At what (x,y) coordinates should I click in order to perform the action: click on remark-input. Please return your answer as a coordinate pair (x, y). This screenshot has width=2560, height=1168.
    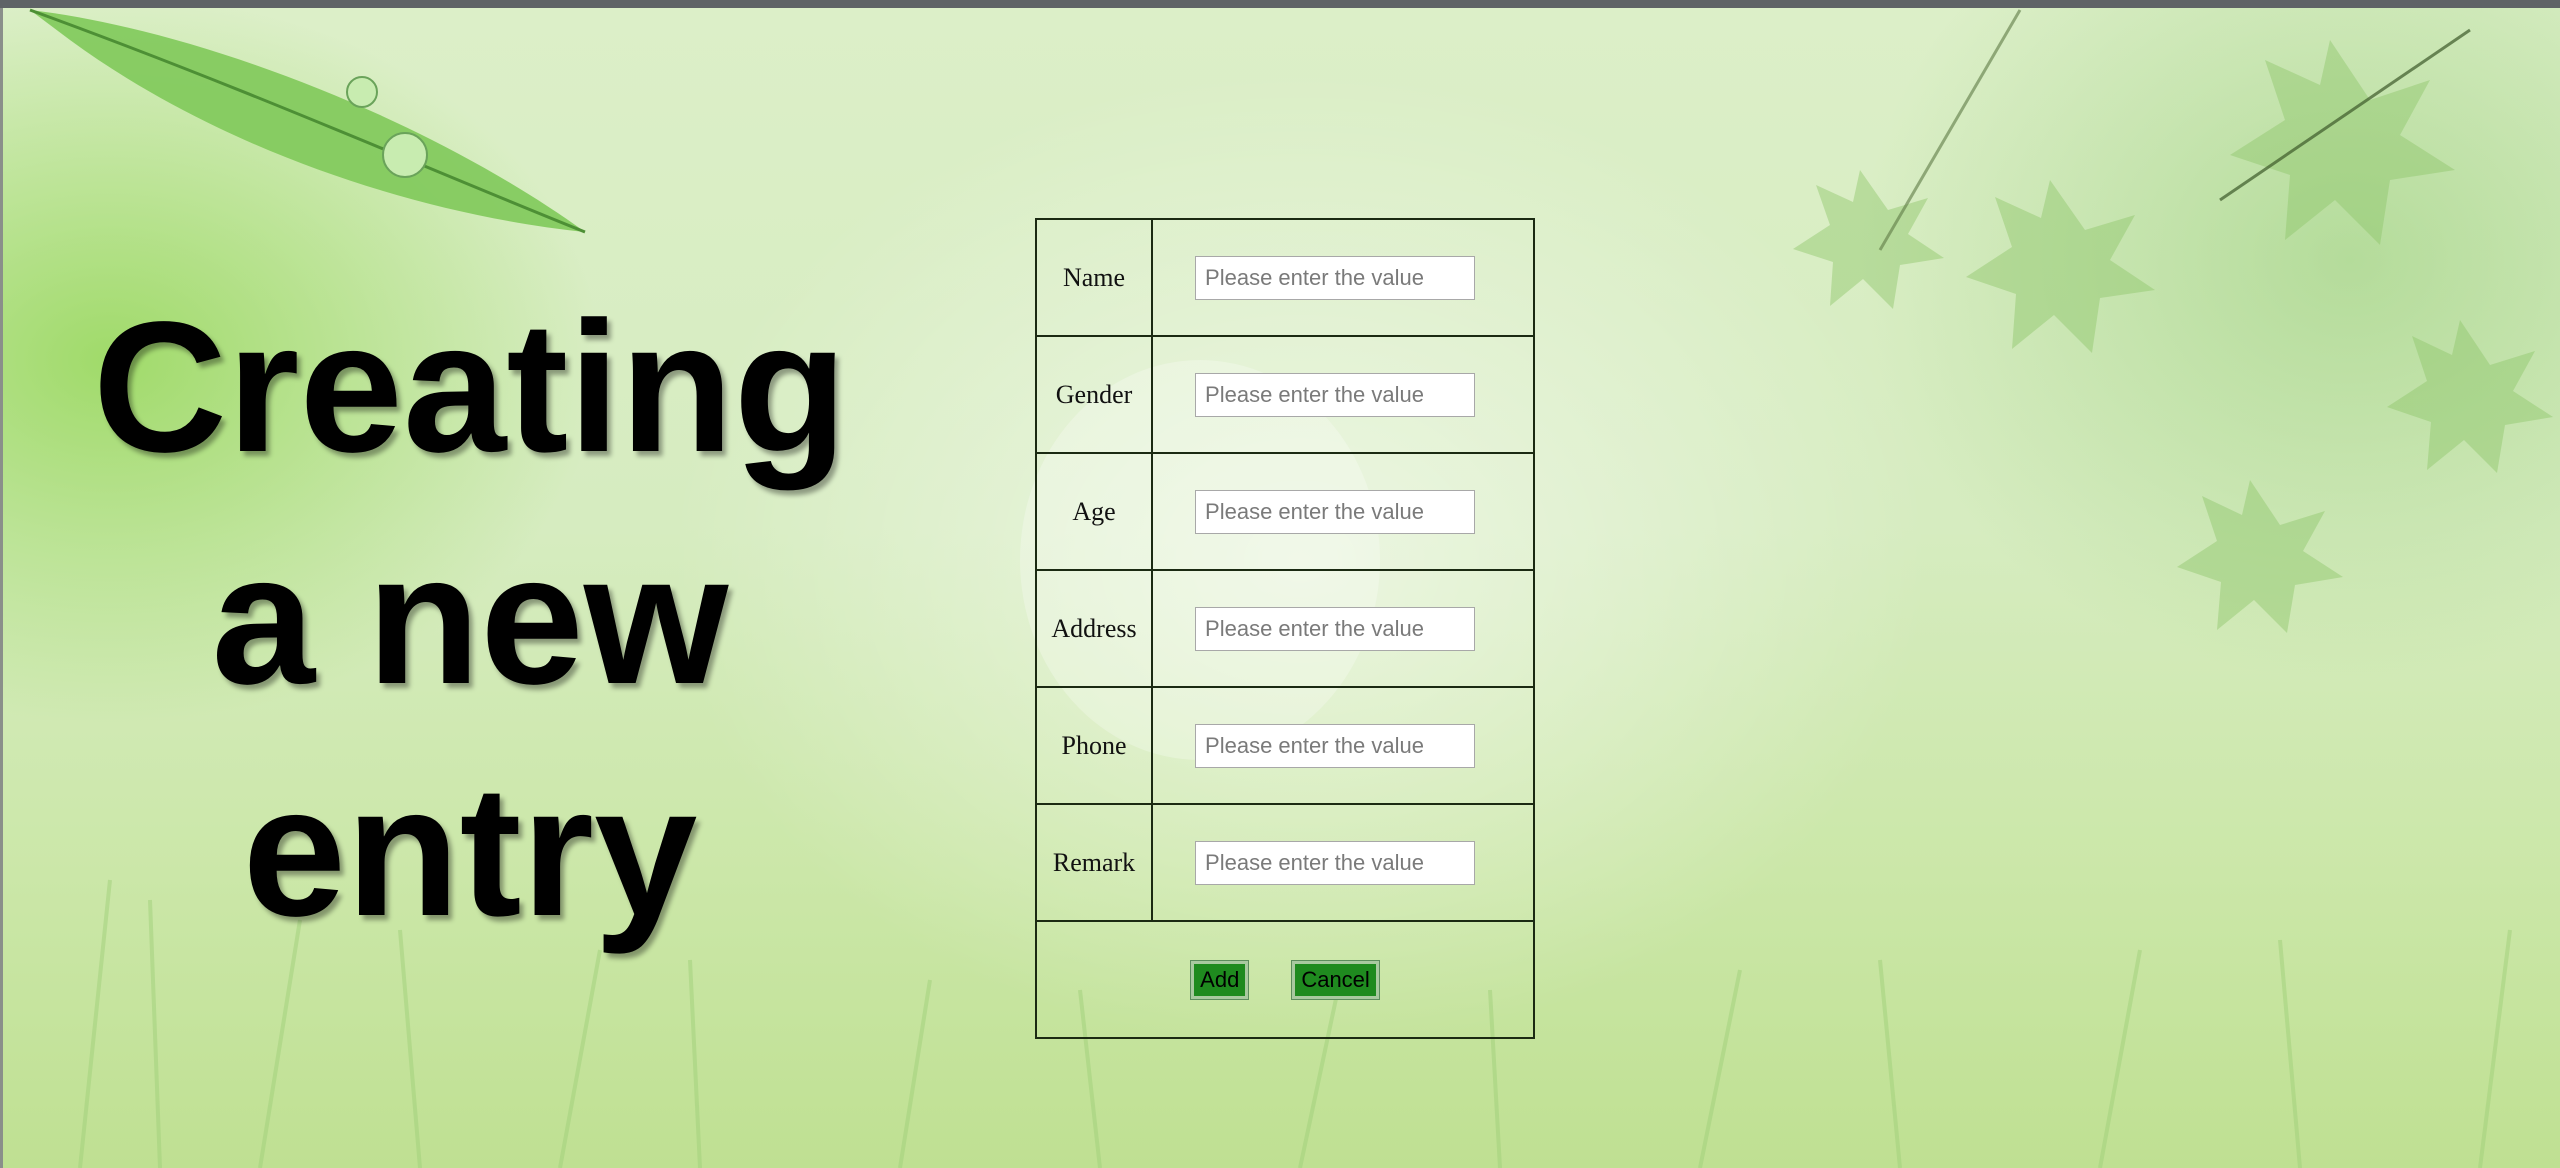
    Looking at the image, I should click on (1335, 862).